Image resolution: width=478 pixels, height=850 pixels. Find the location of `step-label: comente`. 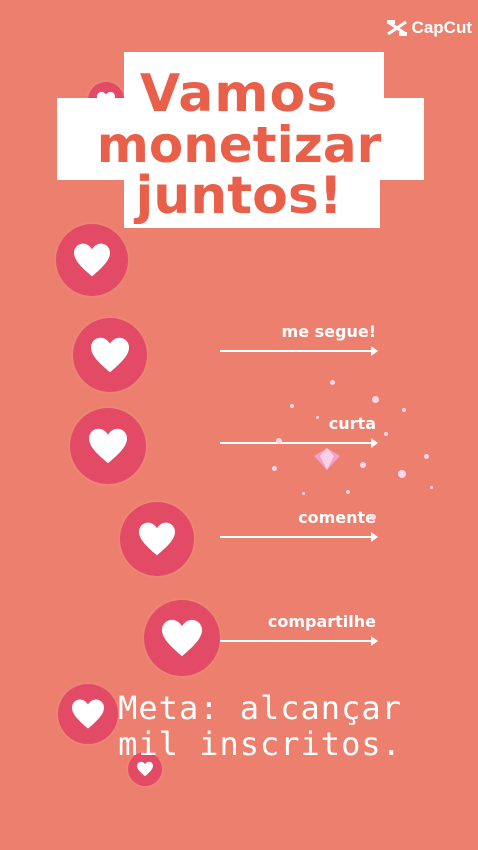

step-label: comente is located at coordinates (337, 517).